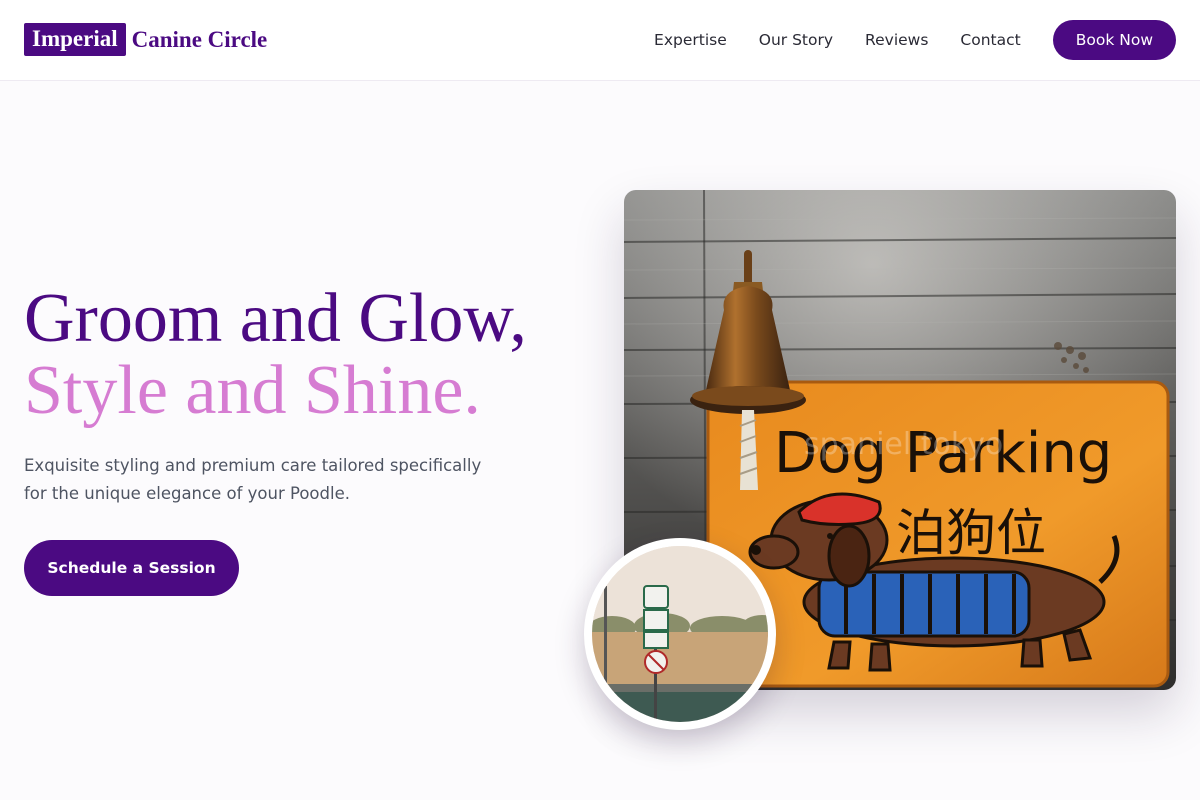 The image size is (1200, 800). What do you see at coordinates (275, 318) in the screenshot?
I see `hero-title-line1: Groom and Glow,` at bounding box center [275, 318].